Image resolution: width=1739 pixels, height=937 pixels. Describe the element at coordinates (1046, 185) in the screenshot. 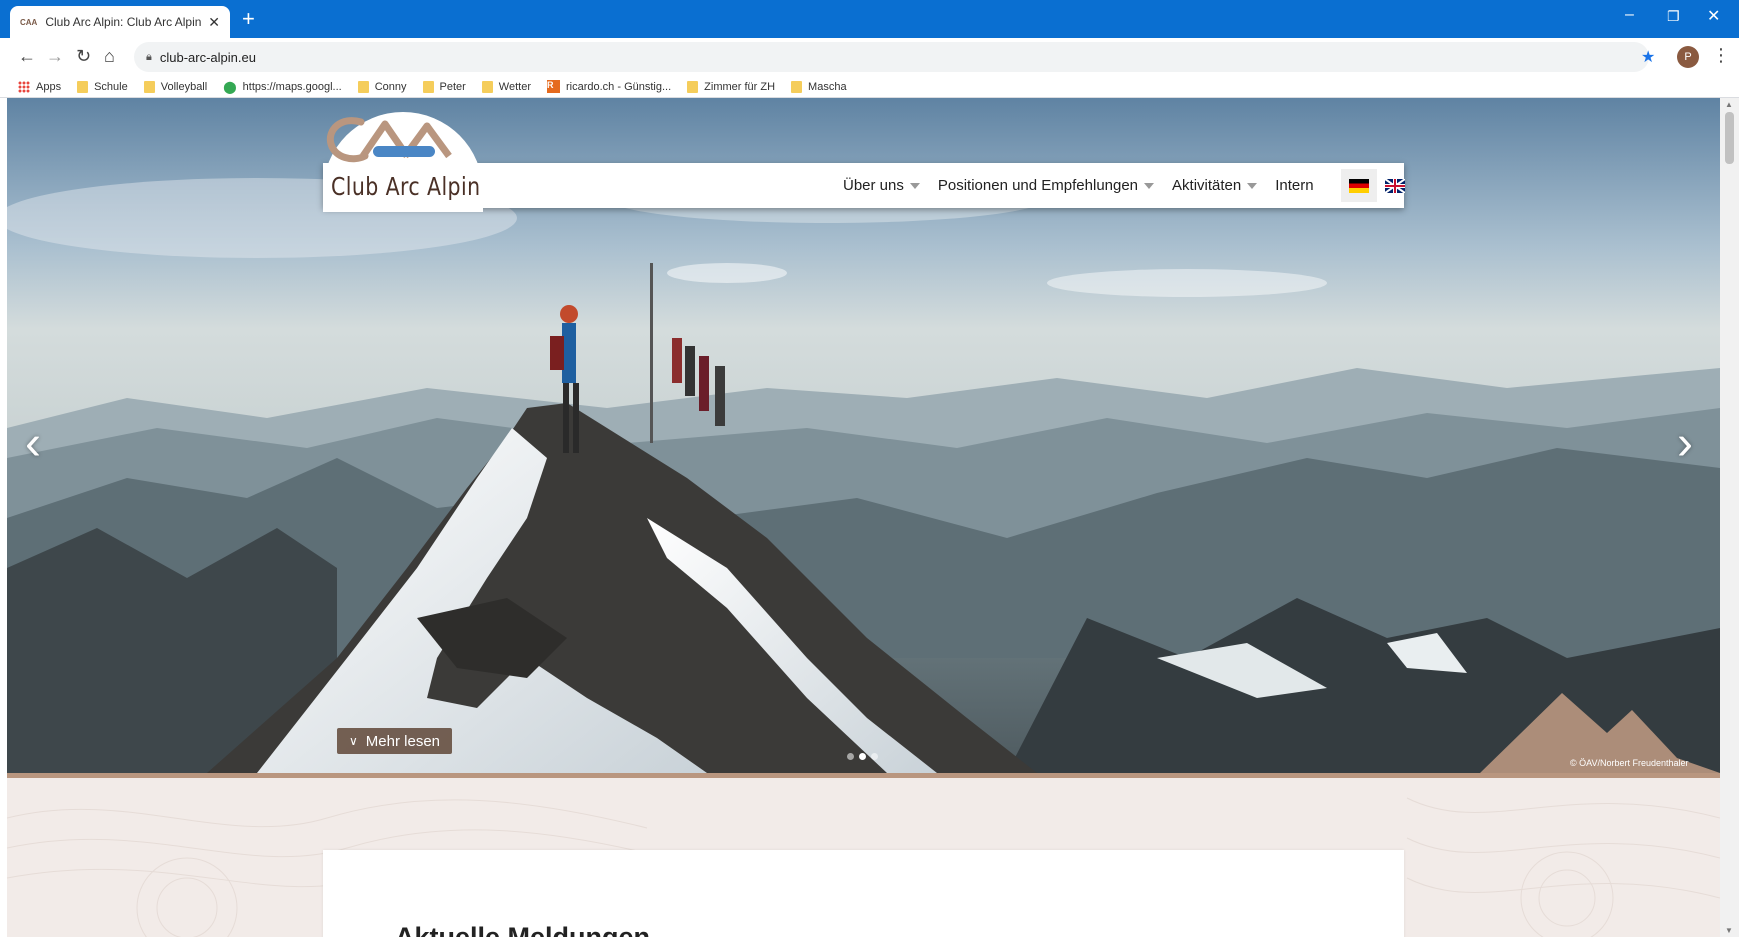

I see `nav-item-positionen: Positionen und Empfehlungen` at that location.